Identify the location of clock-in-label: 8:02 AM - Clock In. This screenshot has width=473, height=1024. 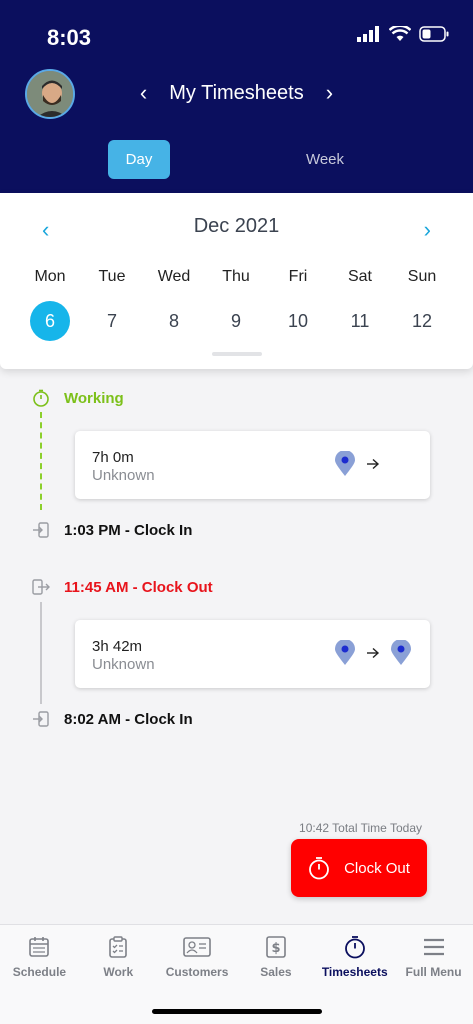
(128, 719).